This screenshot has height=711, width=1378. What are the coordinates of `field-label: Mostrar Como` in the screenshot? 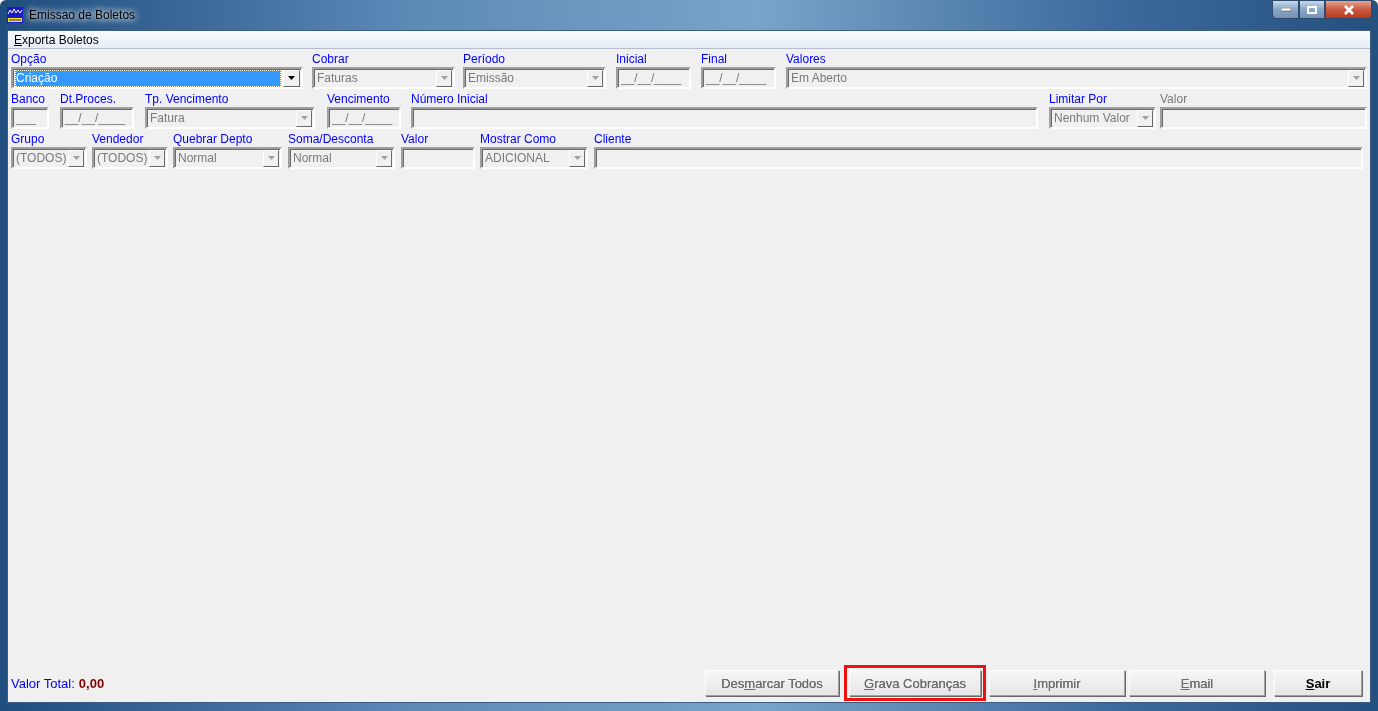 It's located at (518, 139).